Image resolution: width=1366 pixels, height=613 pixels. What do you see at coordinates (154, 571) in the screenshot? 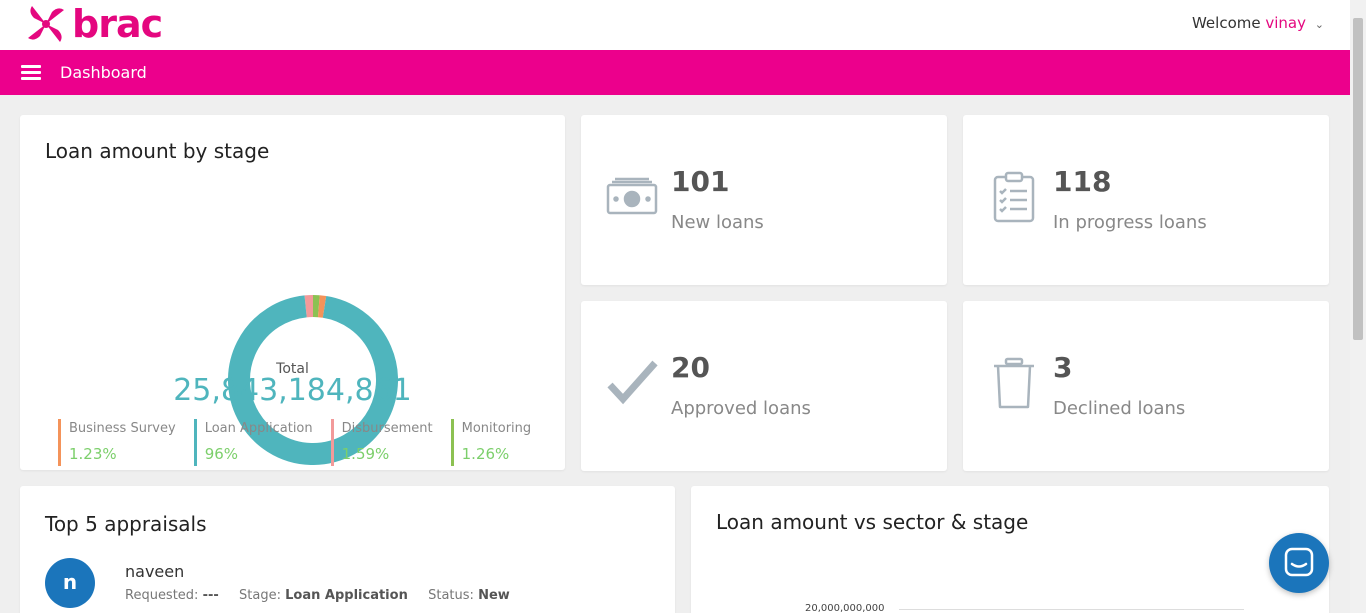
I see `appraisal-name: naveen` at bounding box center [154, 571].